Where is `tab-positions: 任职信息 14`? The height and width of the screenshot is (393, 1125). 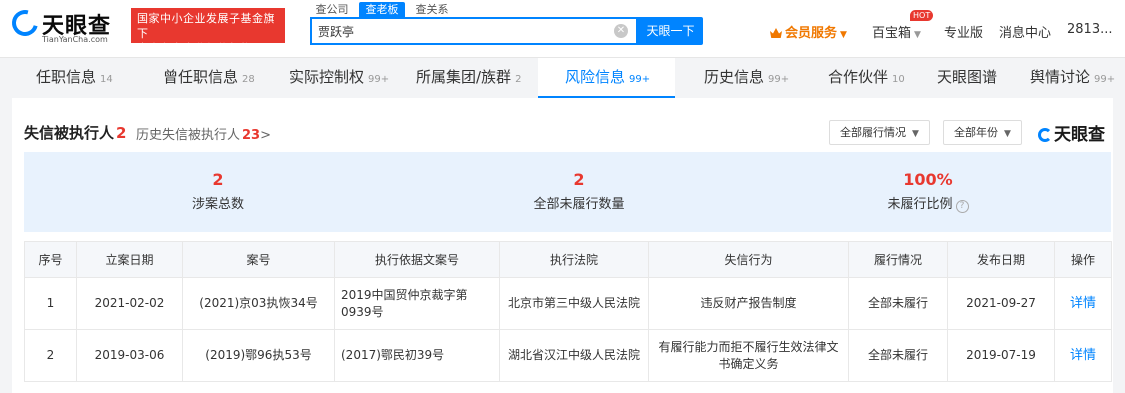
tab-positions: 任职信息 14 is located at coordinates (74, 78).